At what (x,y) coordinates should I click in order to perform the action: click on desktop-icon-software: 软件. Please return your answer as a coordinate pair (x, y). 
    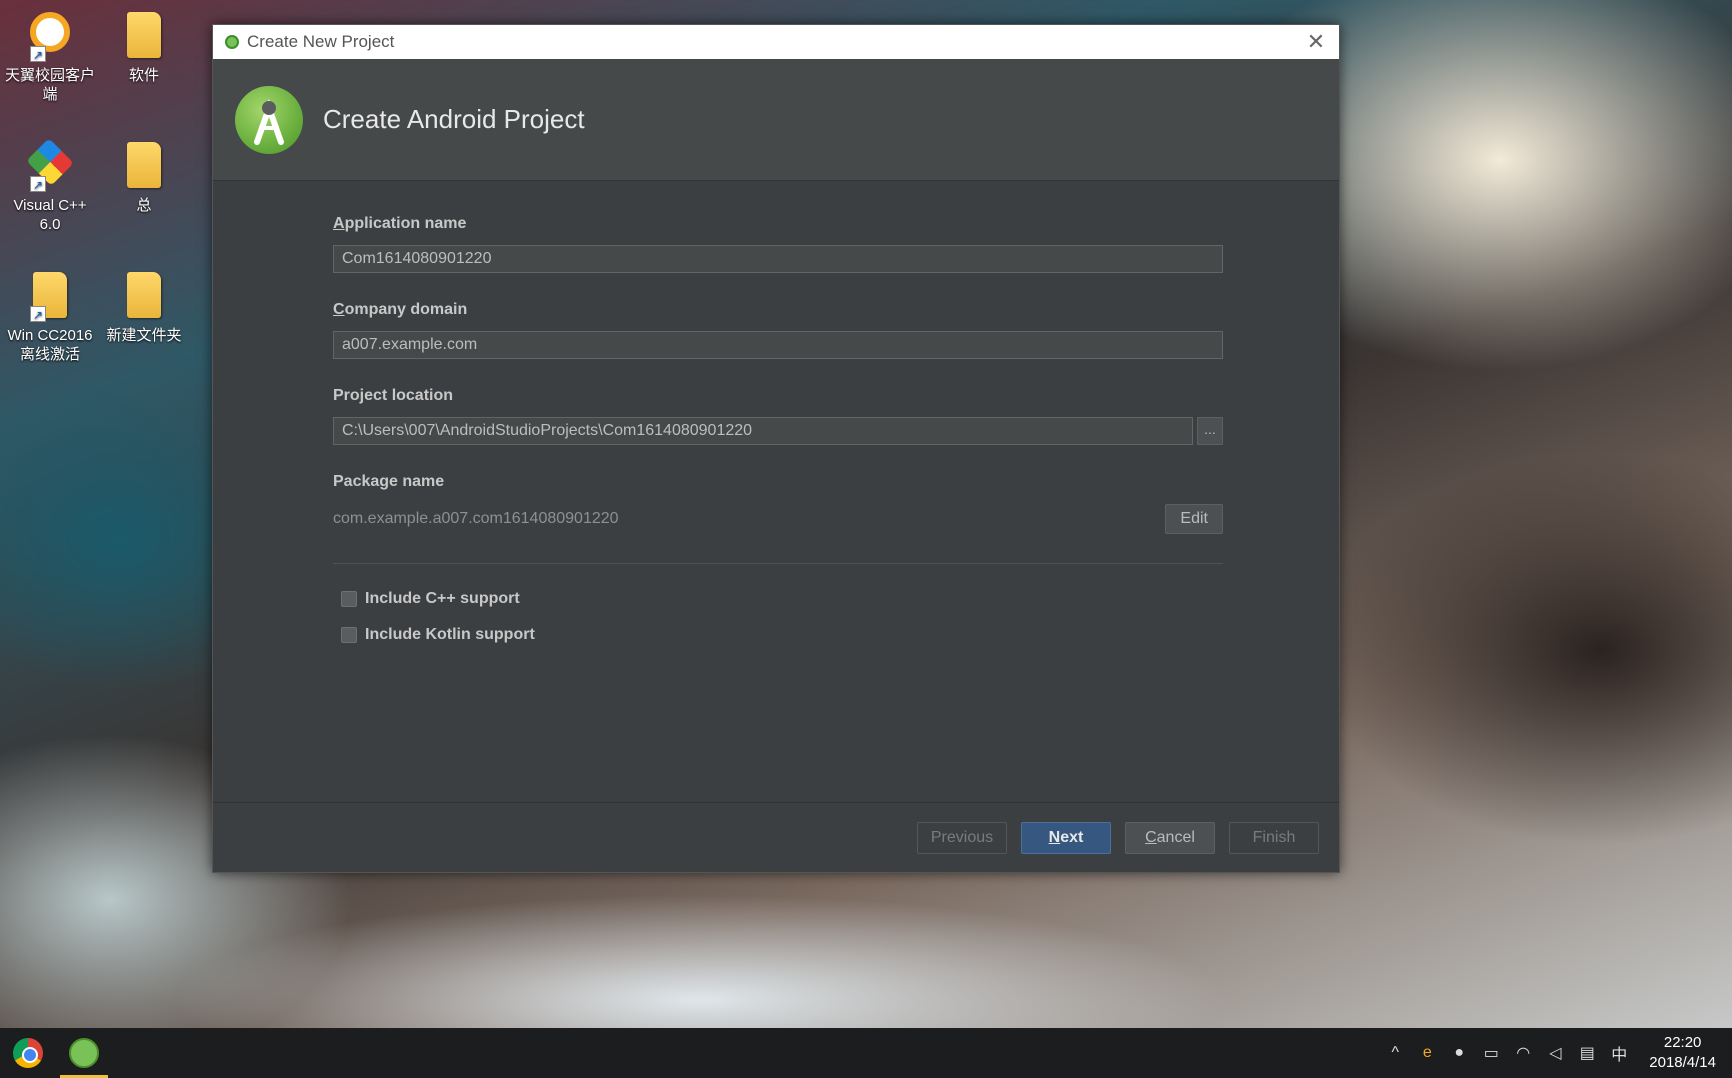
    Looking at the image, I should click on (144, 48).